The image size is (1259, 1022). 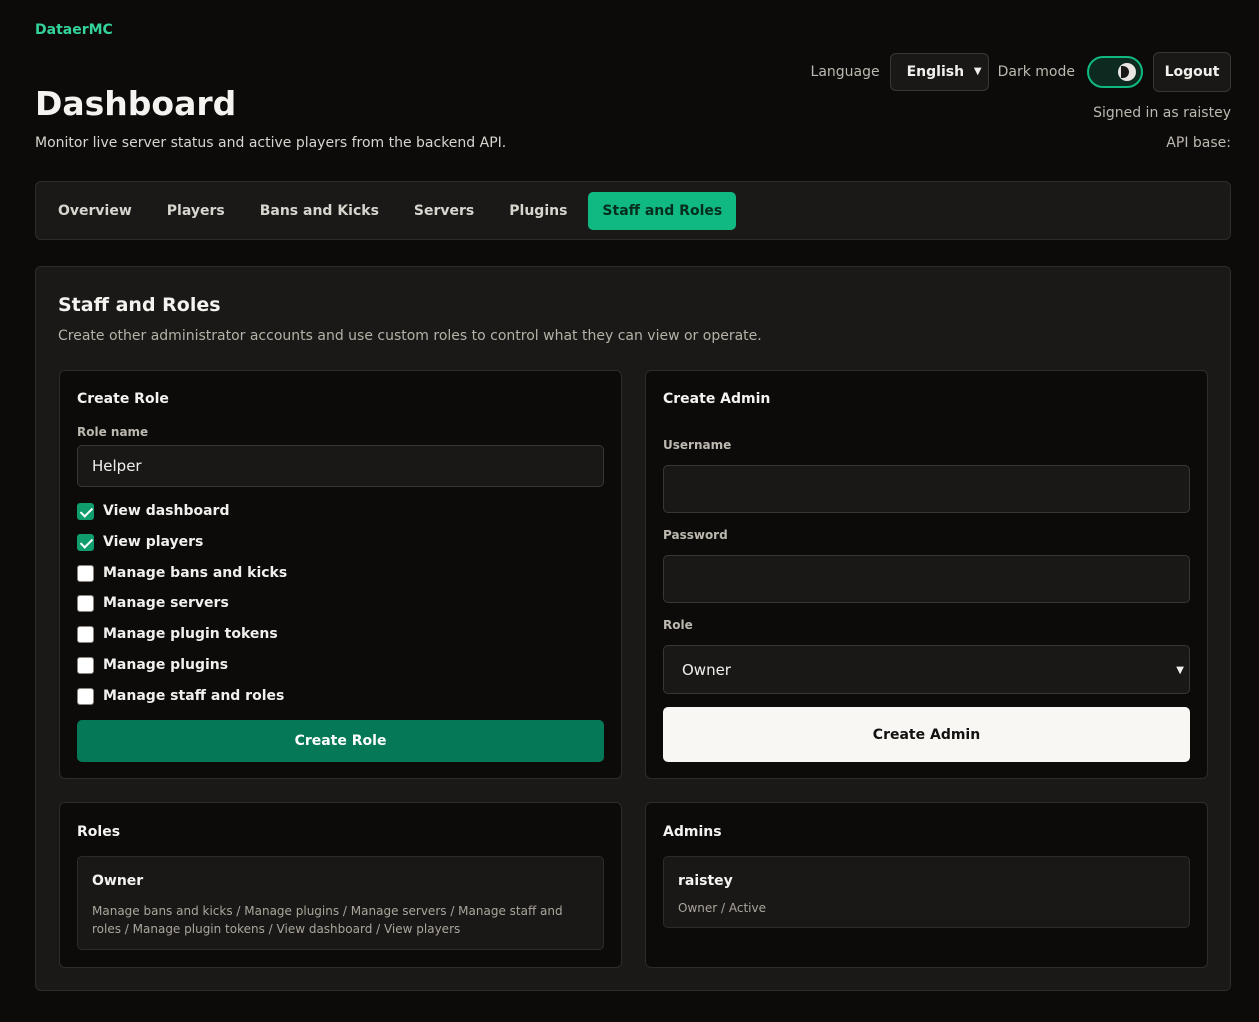 I want to click on permission-manage-plugin-tokens: Manage plugin tokens, so click(x=177, y=634).